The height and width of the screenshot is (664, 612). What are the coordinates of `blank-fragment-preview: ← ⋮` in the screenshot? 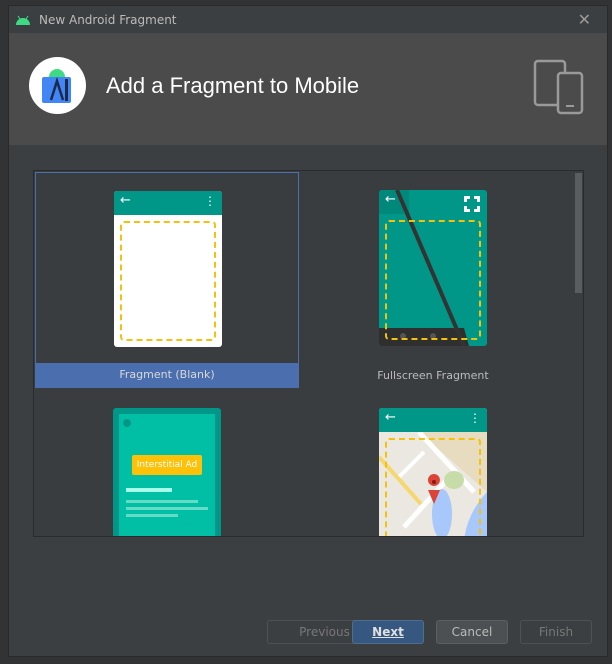 It's located at (168, 269).